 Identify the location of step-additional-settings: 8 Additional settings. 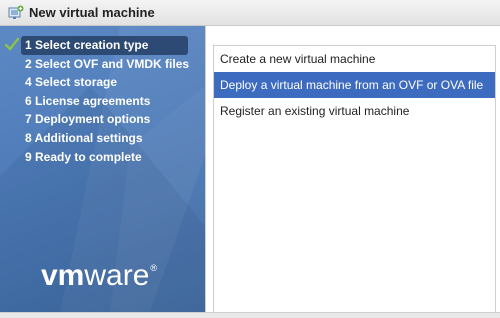
(102, 138).